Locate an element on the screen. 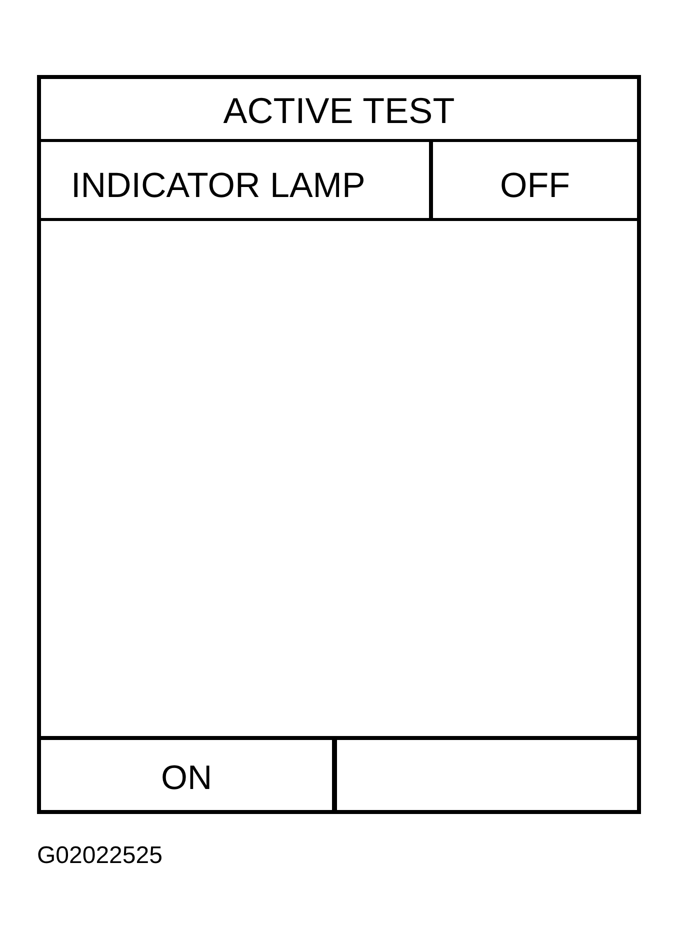  item-value: OFF is located at coordinates (535, 185).